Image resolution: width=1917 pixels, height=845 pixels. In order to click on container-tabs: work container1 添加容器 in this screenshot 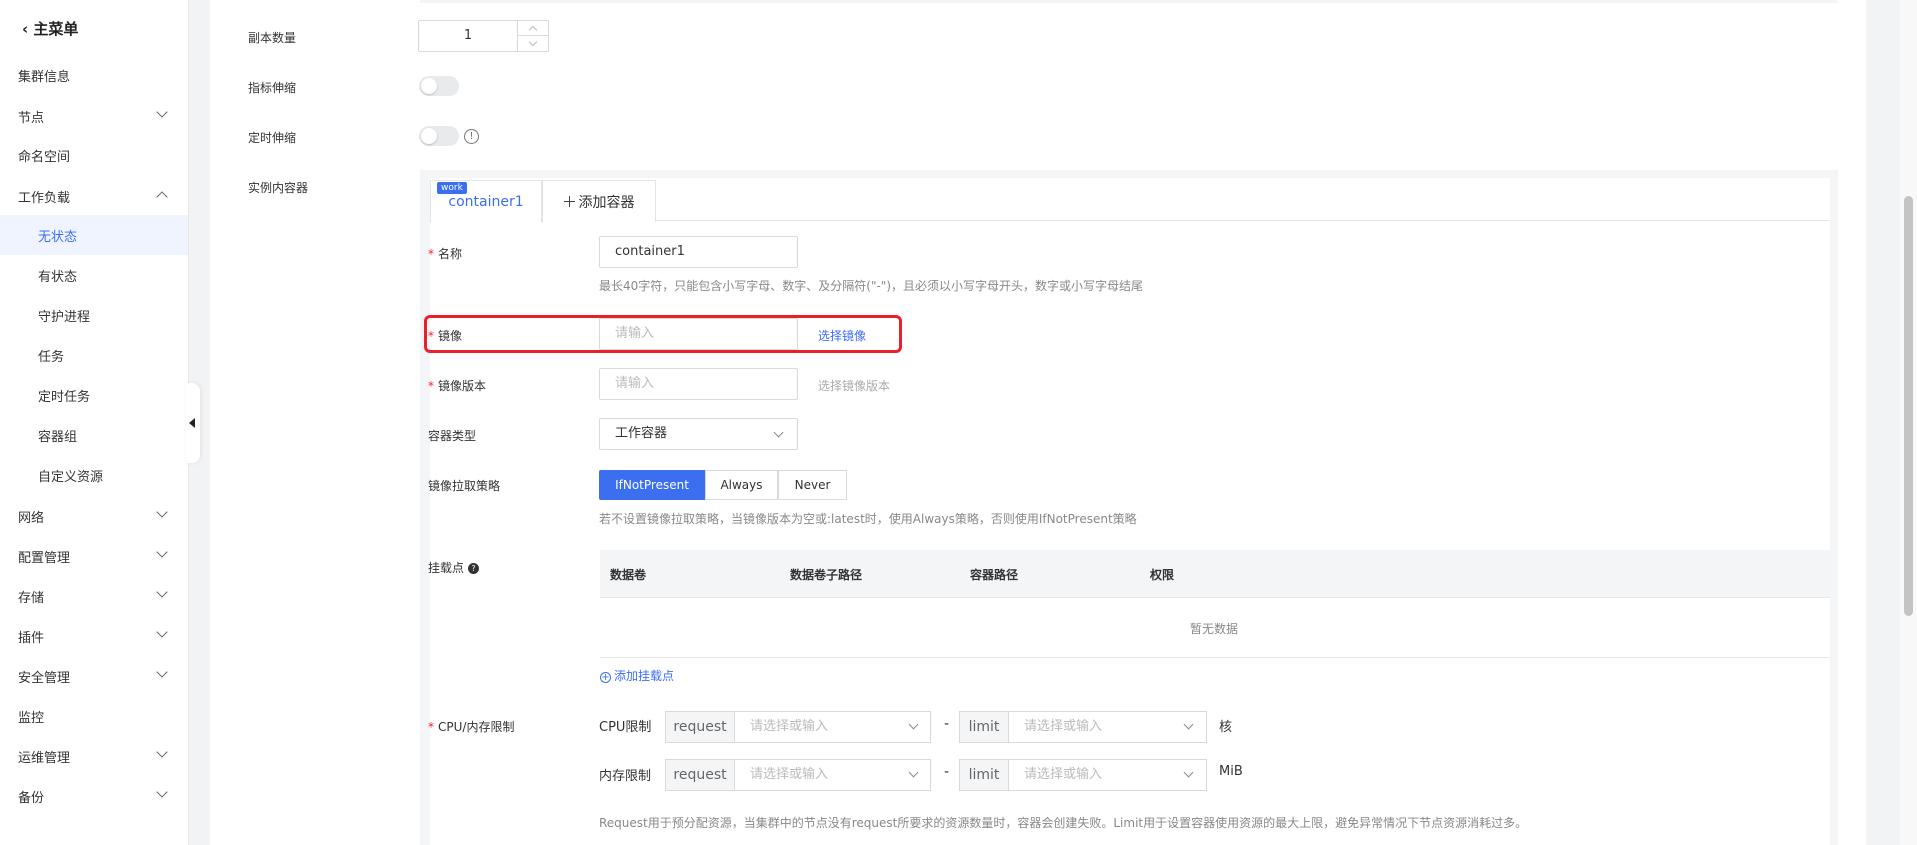, I will do `click(1130, 200)`.